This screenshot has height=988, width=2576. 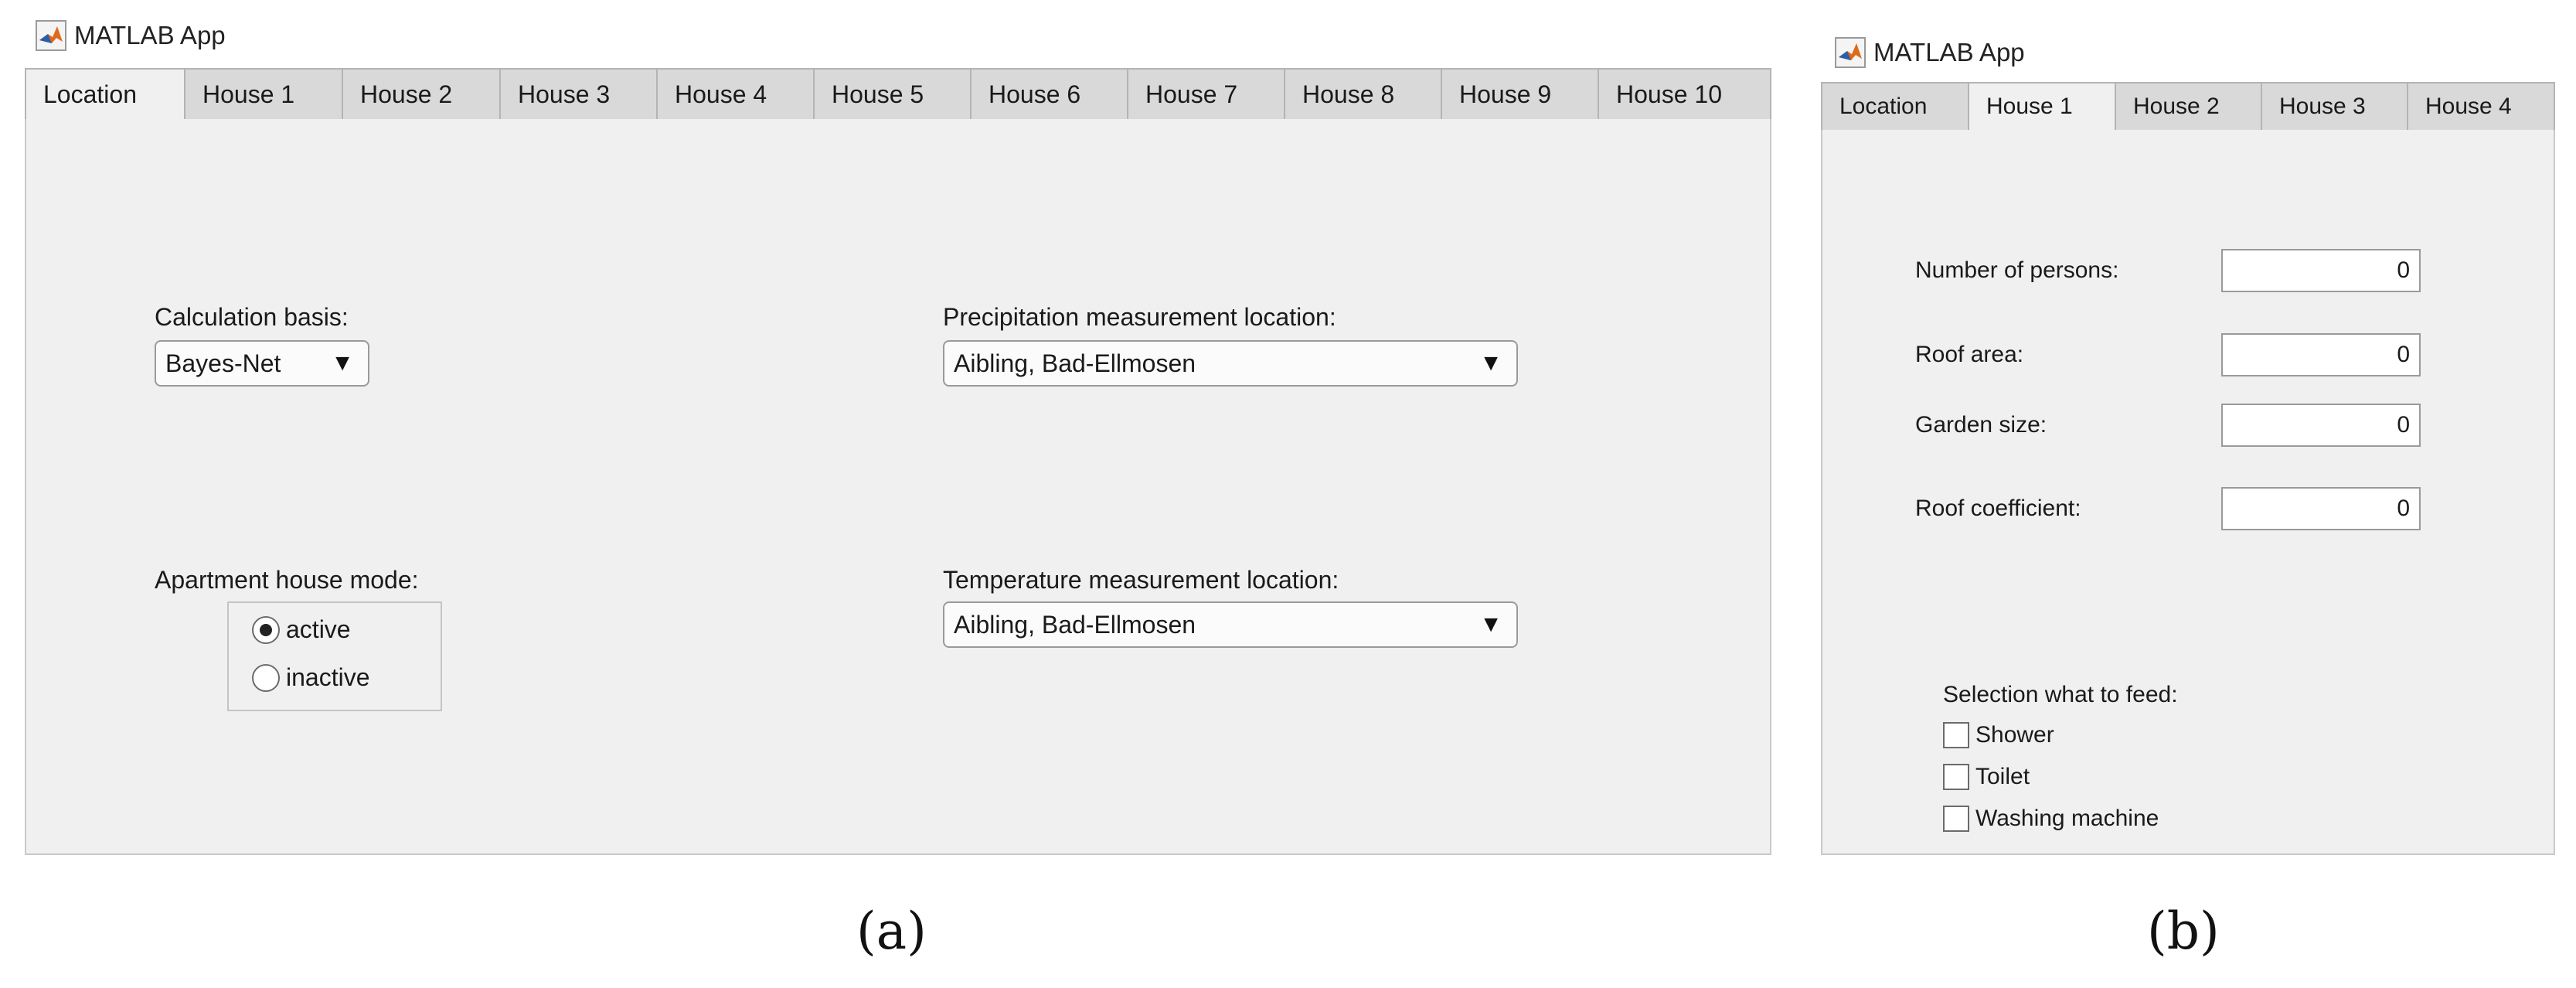 What do you see at coordinates (2002, 776) in the screenshot?
I see `checkbox-label: Toilet` at bounding box center [2002, 776].